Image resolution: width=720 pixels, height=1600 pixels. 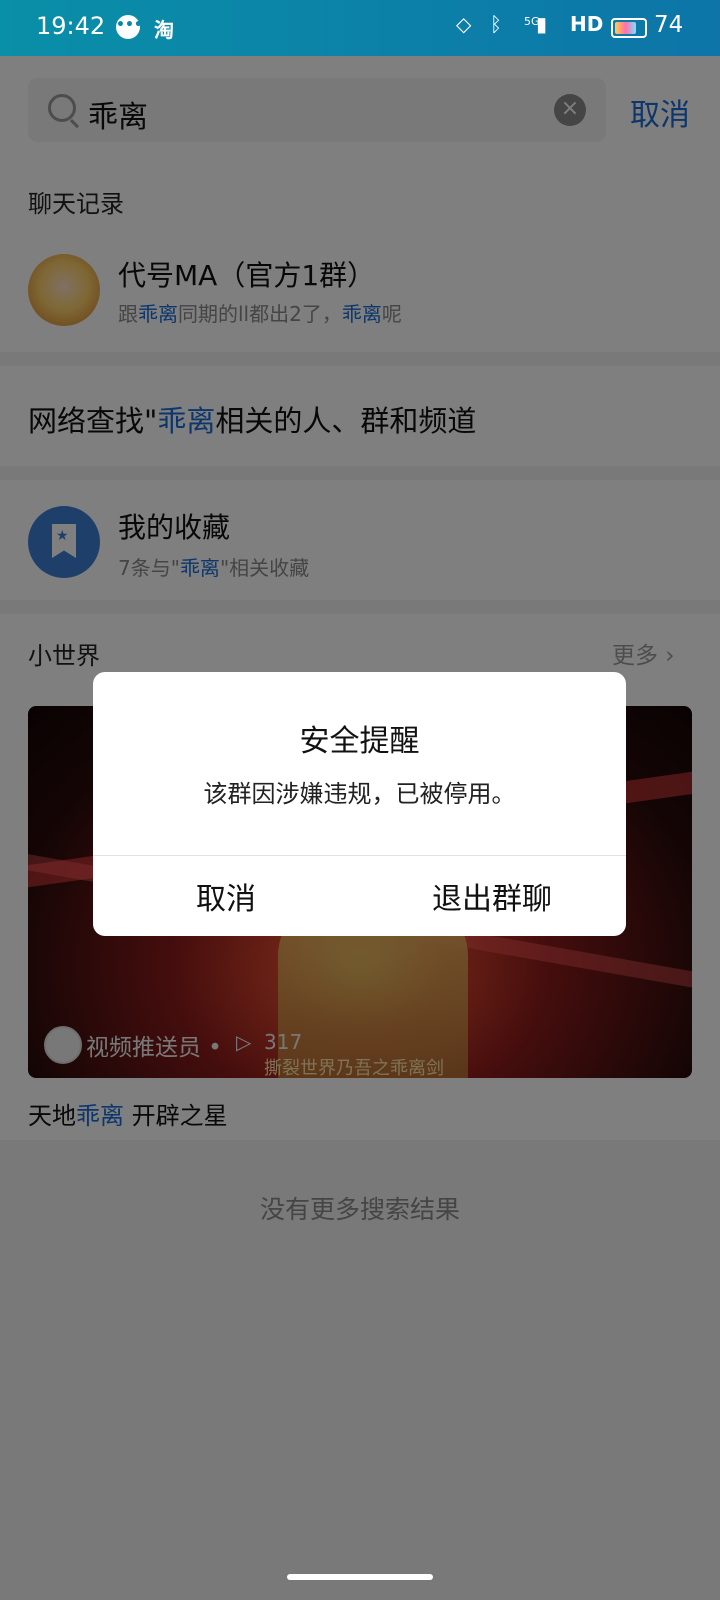 What do you see at coordinates (359, 741) in the screenshot?
I see `dialog-title: 安全提醒` at bounding box center [359, 741].